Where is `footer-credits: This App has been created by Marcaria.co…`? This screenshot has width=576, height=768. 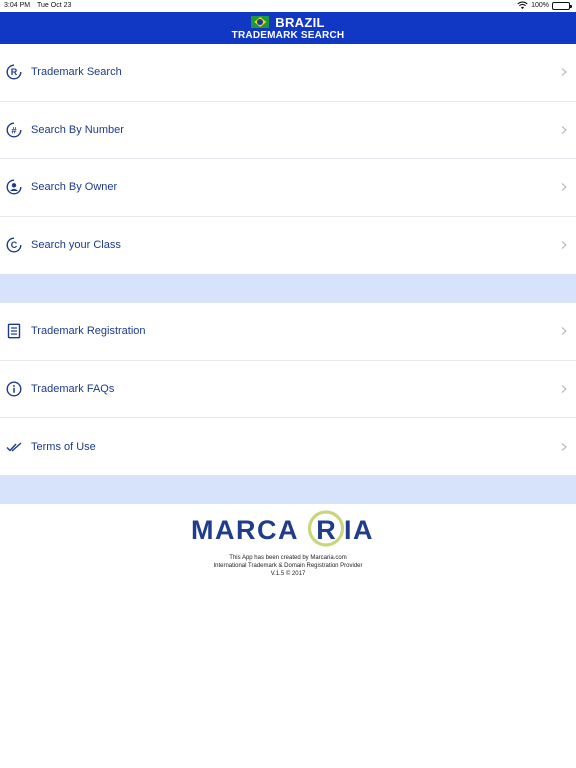 footer-credits: This App has been created by Marcaria.co… is located at coordinates (288, 566).